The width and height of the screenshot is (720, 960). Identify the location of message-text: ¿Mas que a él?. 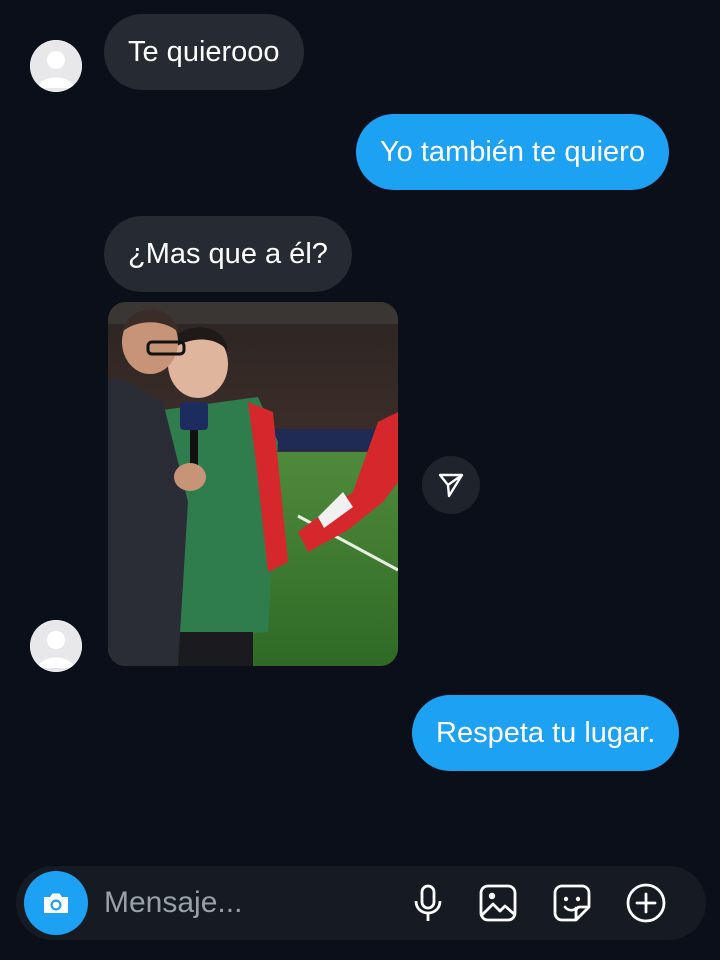
(228, 253).